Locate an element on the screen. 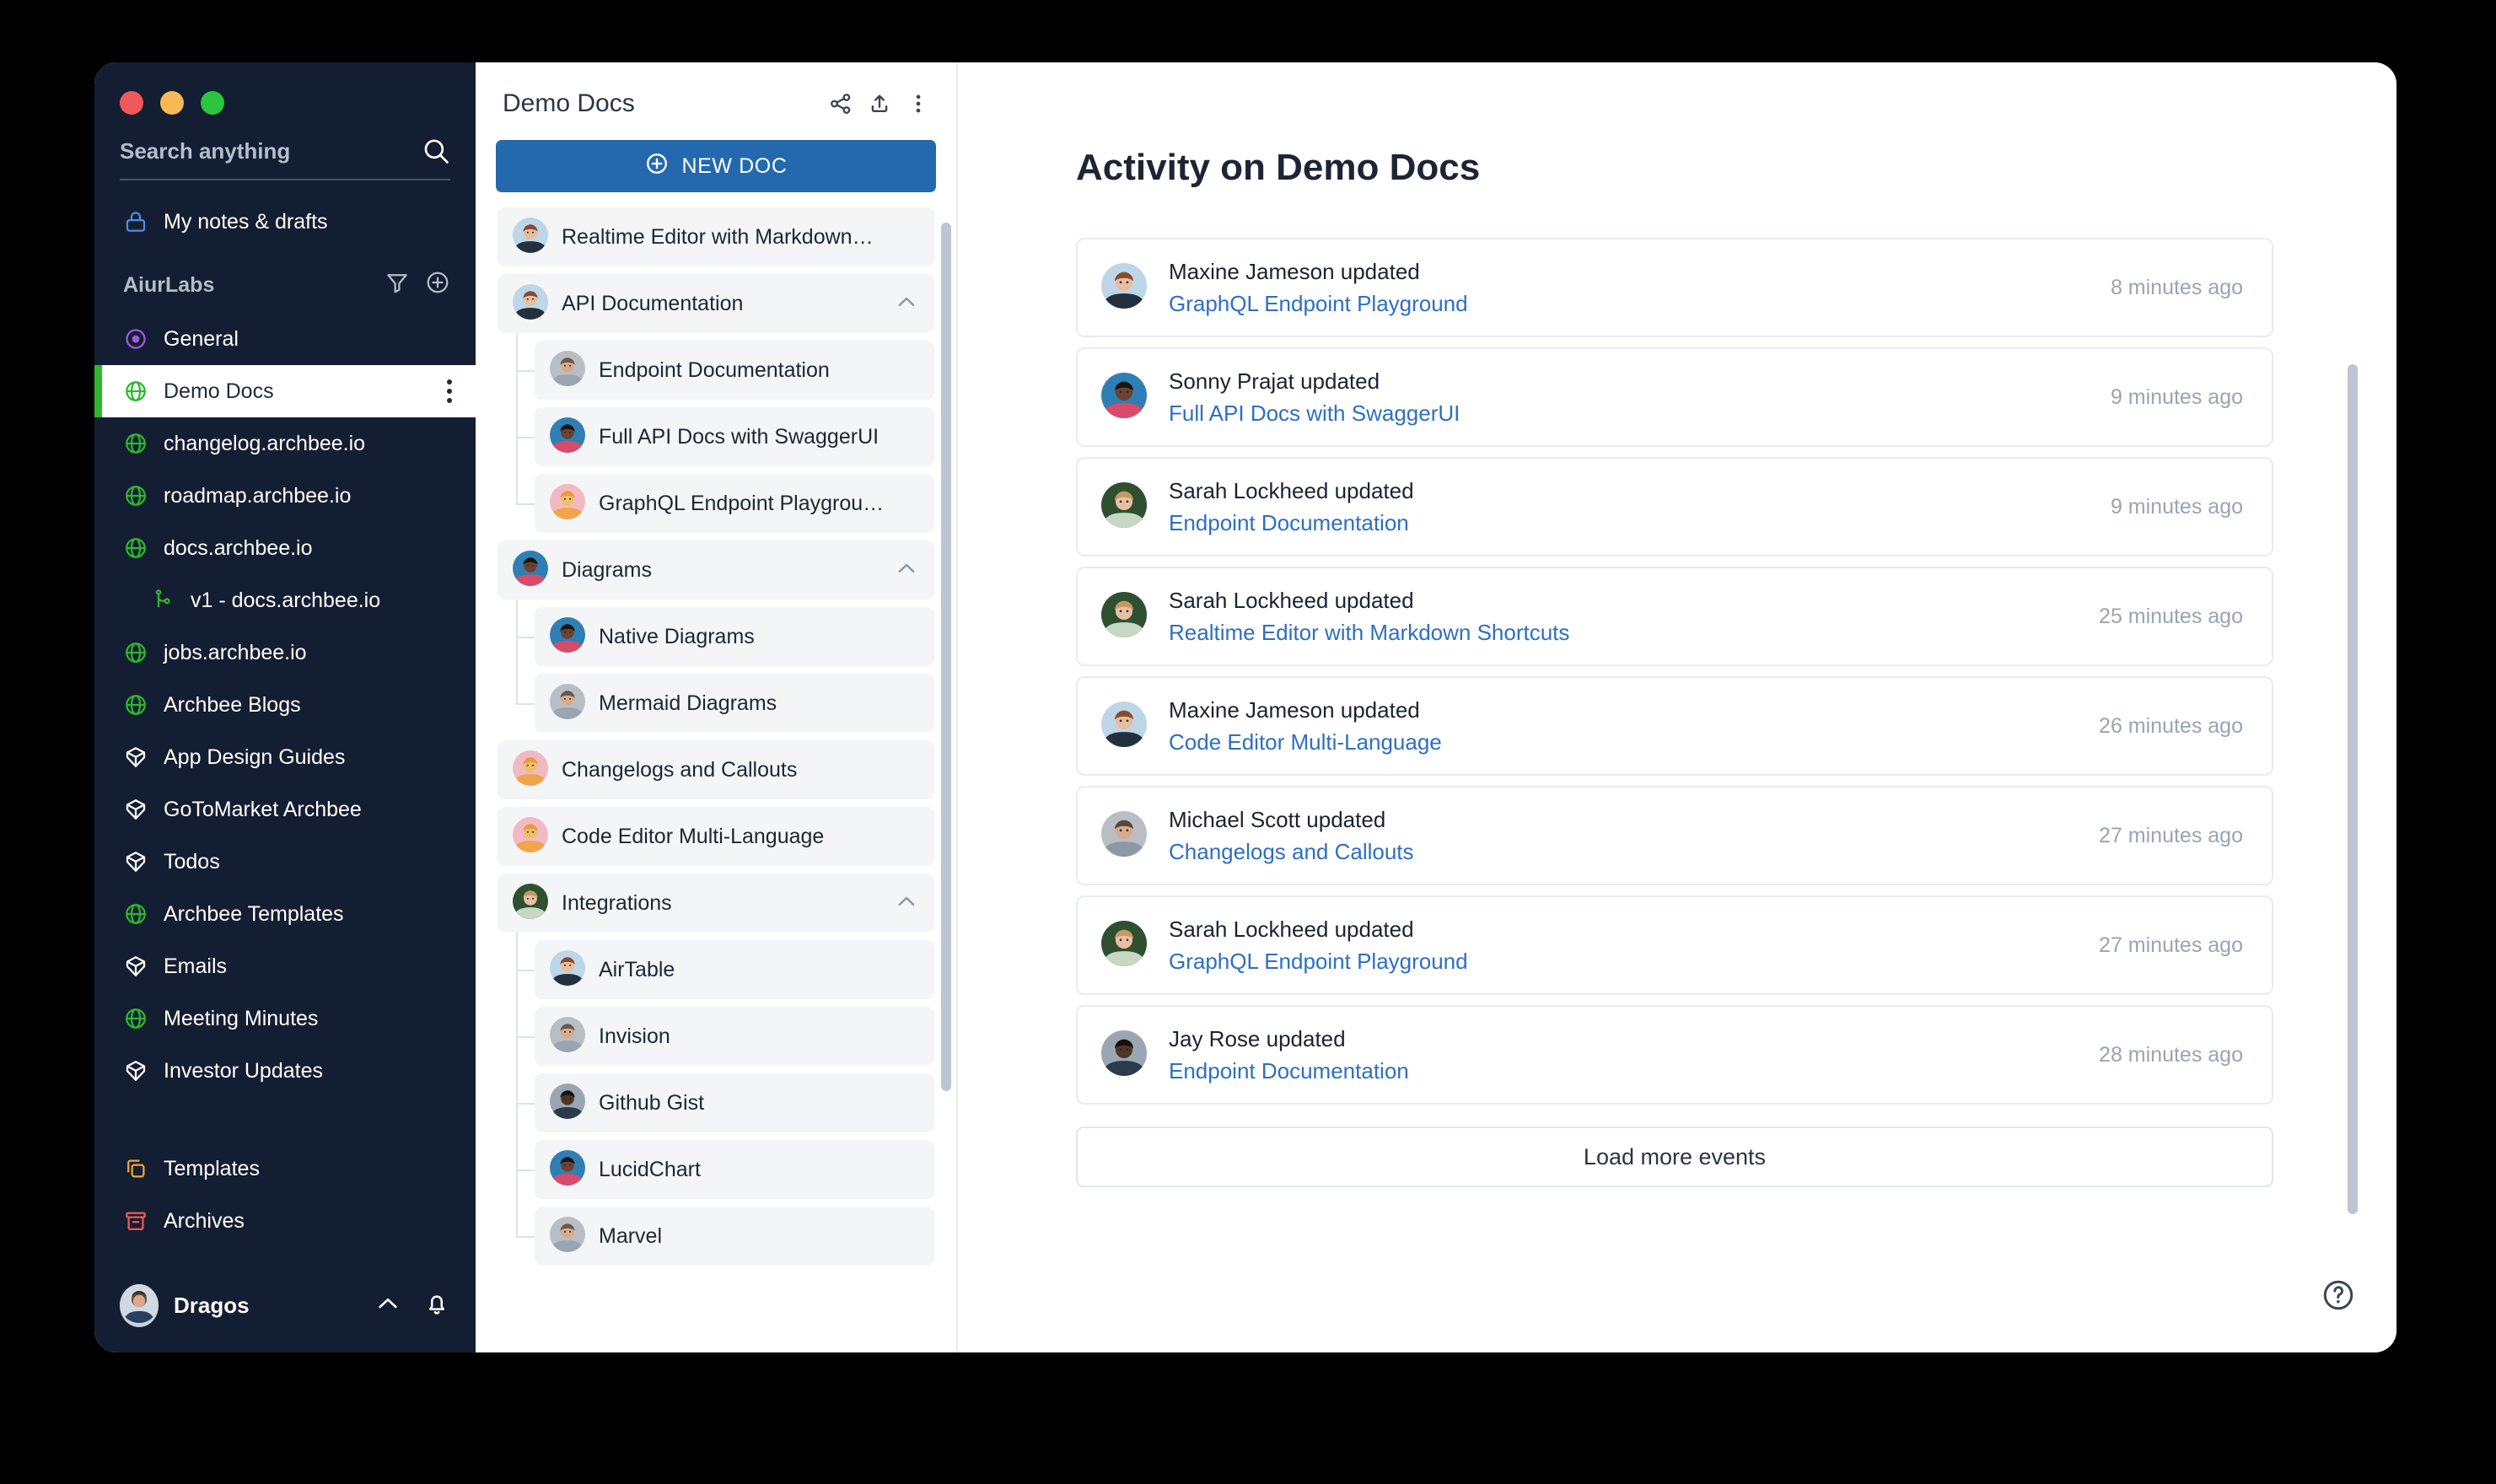  new-doc-label: NEW DOC is located at coordinates (734, 165).